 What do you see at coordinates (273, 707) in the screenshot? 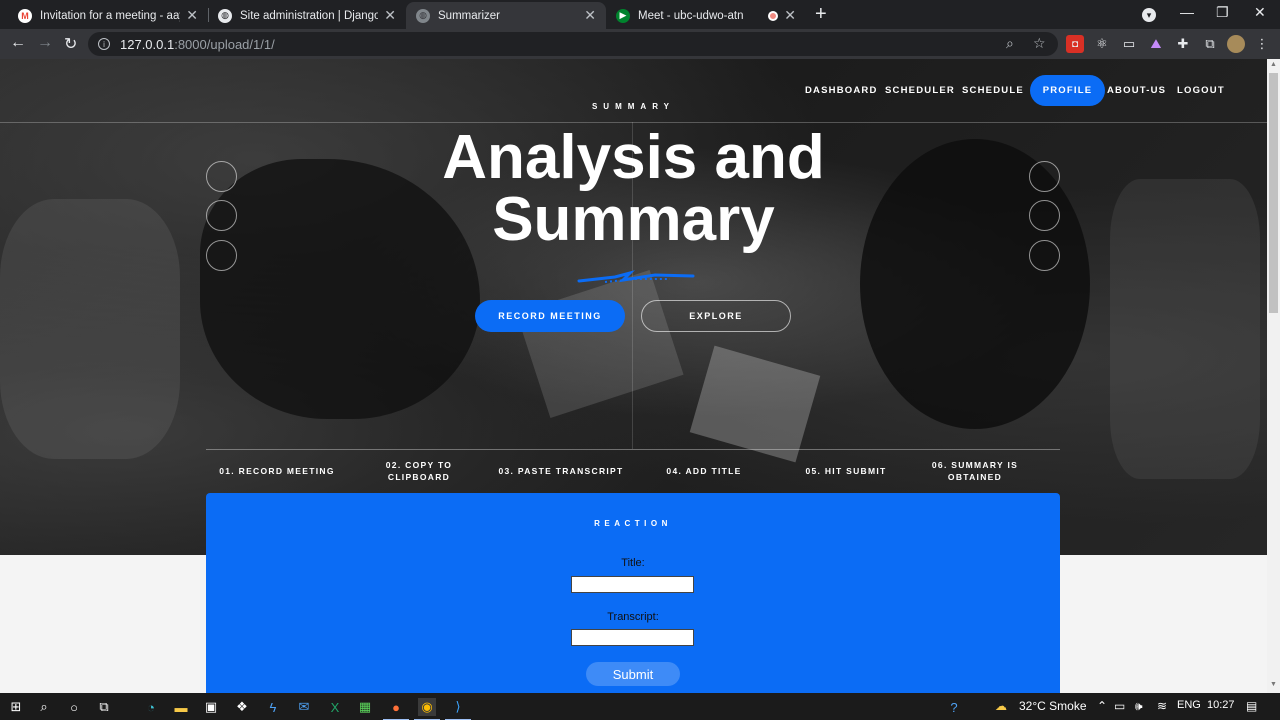
I see `power-automate-icon: ϟ` at bounding box center [273, 707].